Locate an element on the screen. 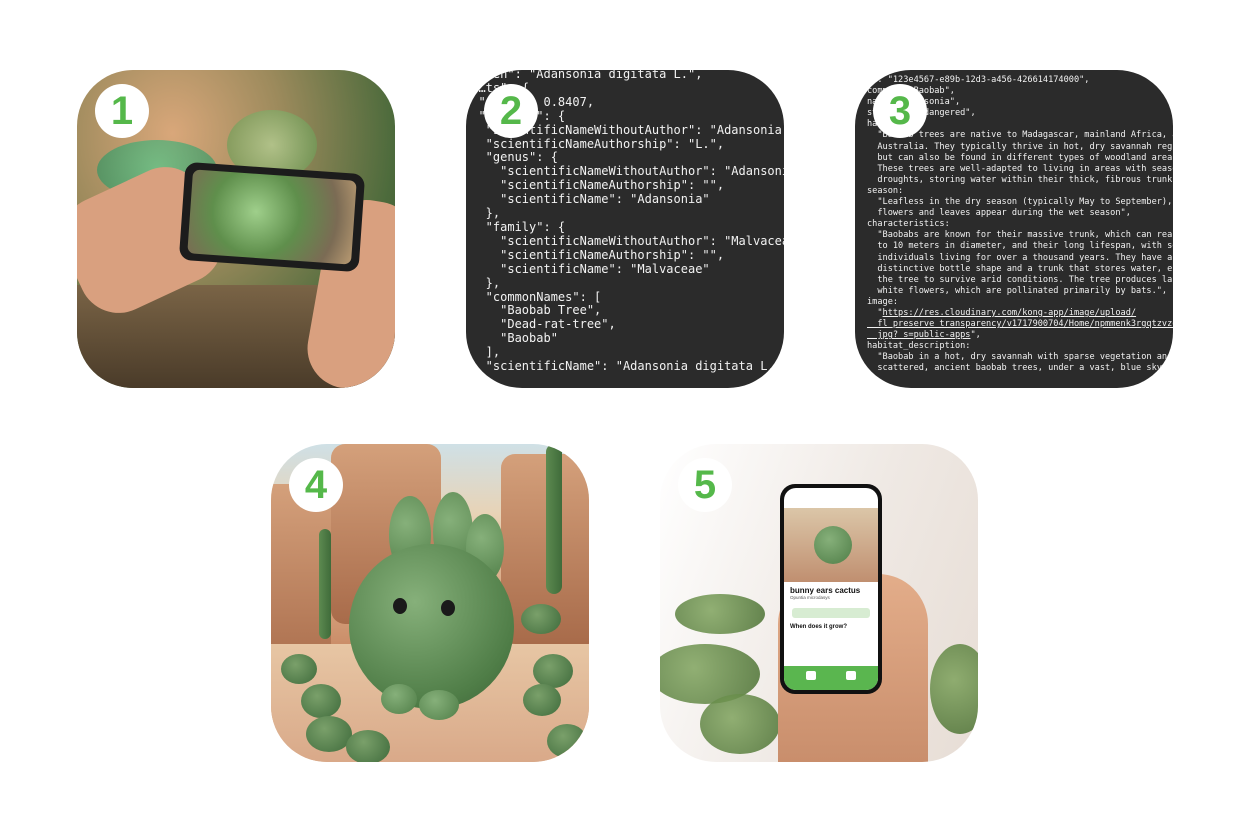 The width and height of the screenshot is (1250, 833). step-number-badge: 1 is located at coordinates (122, 111).